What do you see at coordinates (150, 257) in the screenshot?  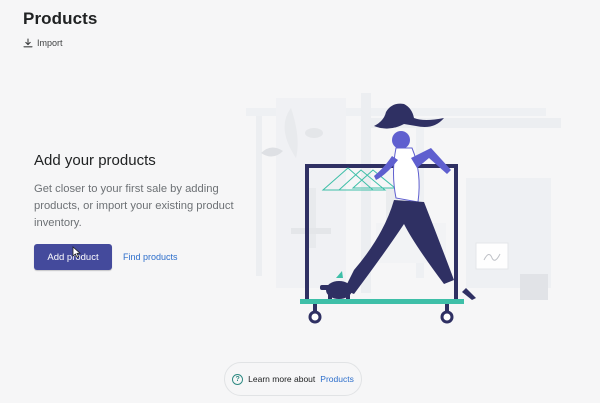 I see `find-products-link: Find products` at bounding box center [150, 257].